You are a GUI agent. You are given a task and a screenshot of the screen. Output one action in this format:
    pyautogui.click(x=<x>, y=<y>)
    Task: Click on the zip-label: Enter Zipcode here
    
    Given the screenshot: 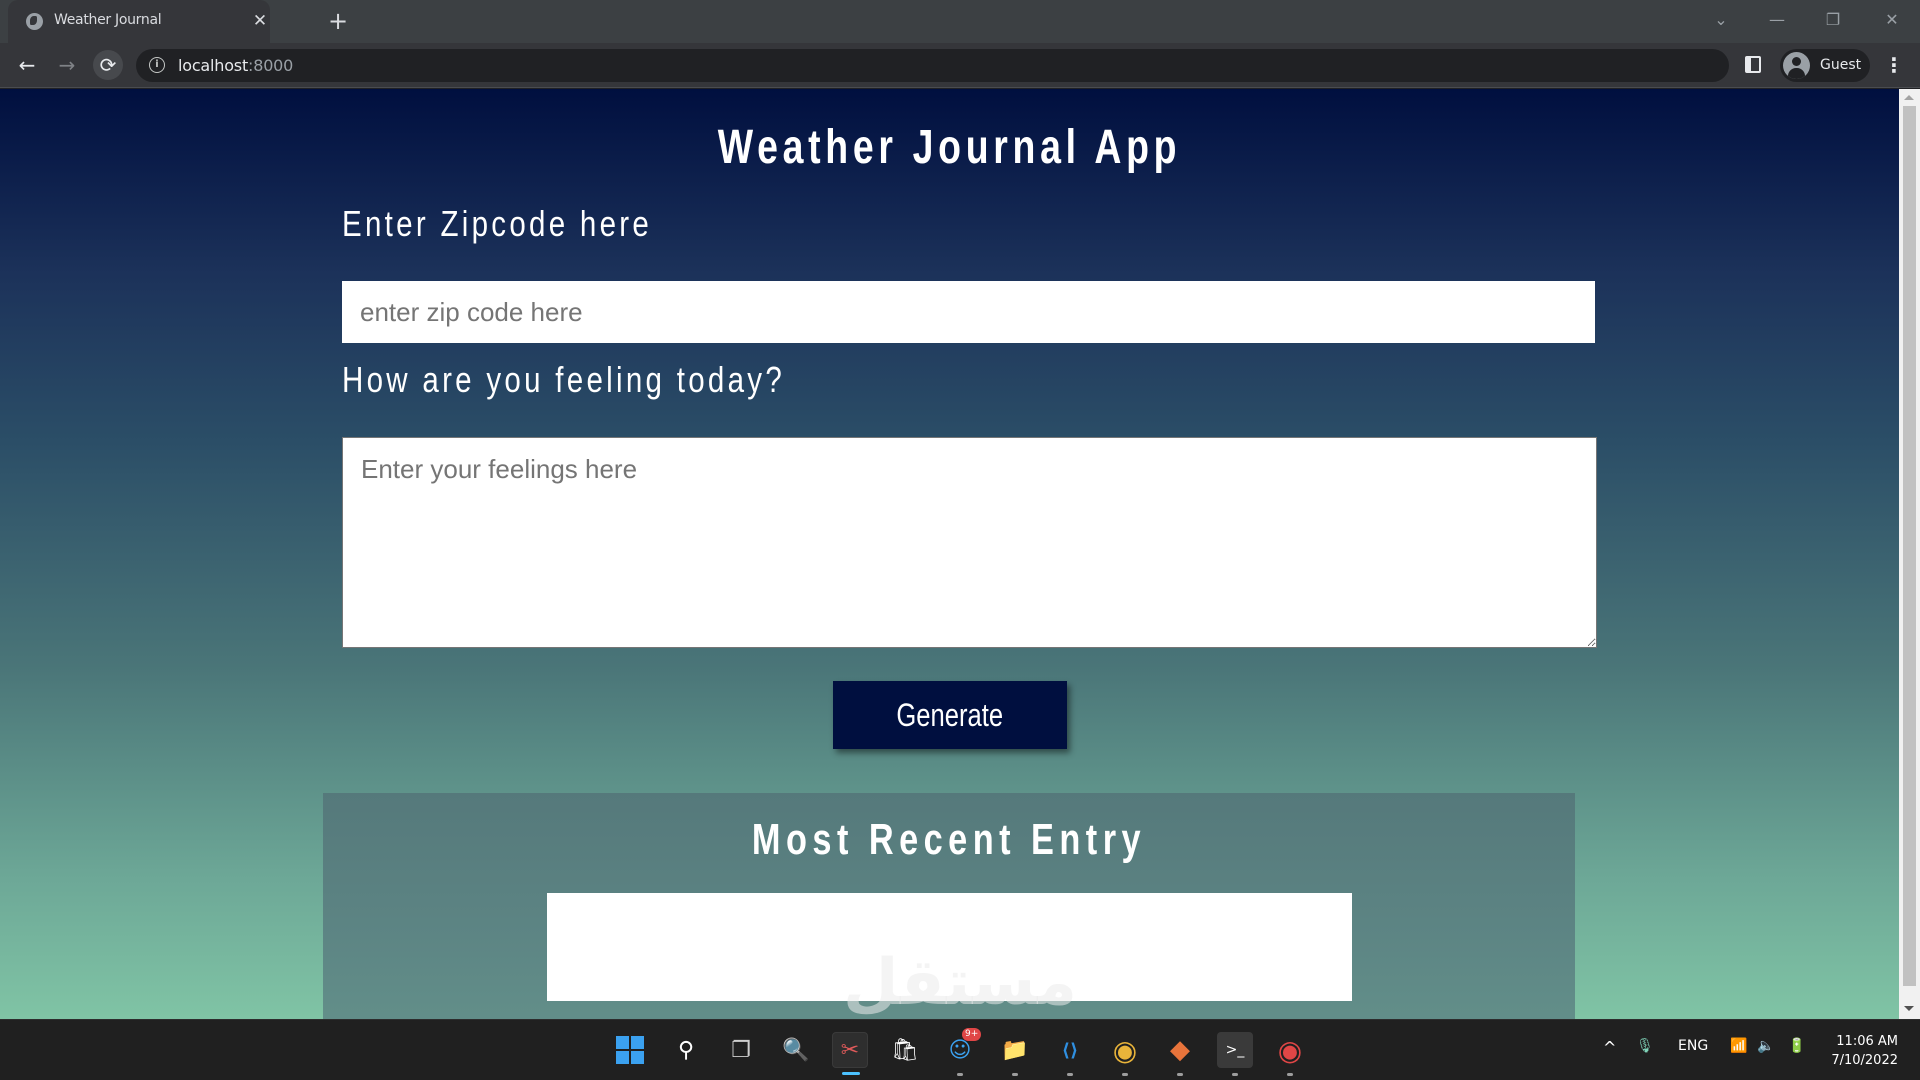 What is the action you would take?
    pyautogui.click(x=497, y=223)
    